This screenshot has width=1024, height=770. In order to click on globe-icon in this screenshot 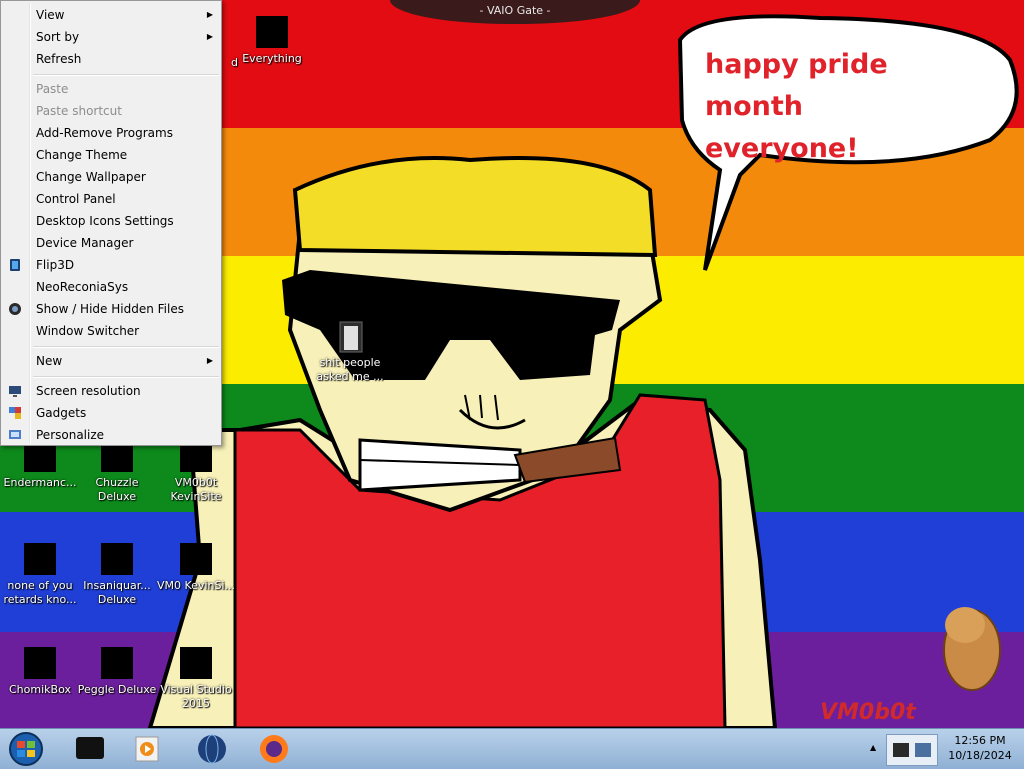, I will do `click(212, 749)`.